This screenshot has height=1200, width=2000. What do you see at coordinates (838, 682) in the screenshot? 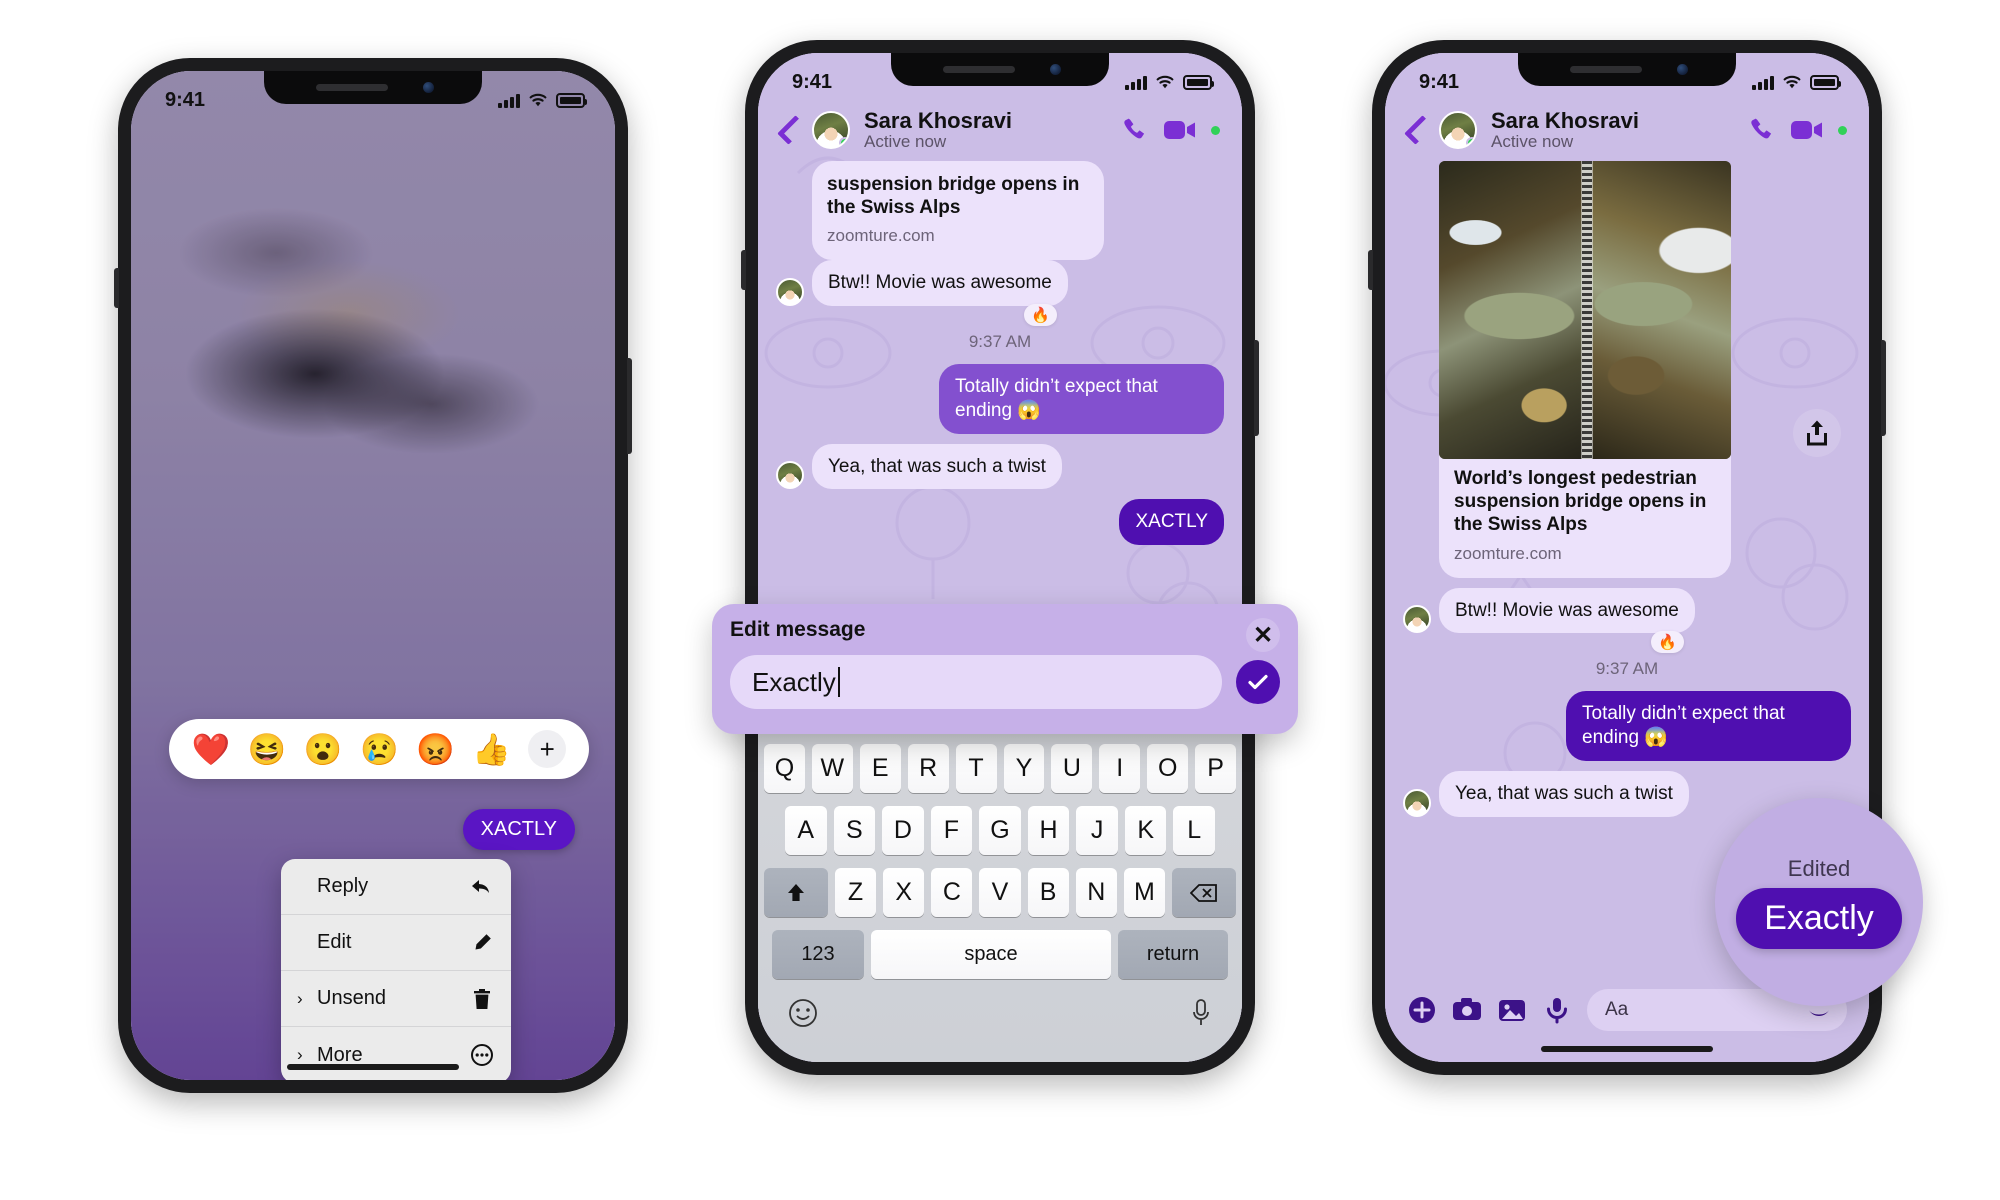
I see `text-caret` at bounding box center [838, 682].